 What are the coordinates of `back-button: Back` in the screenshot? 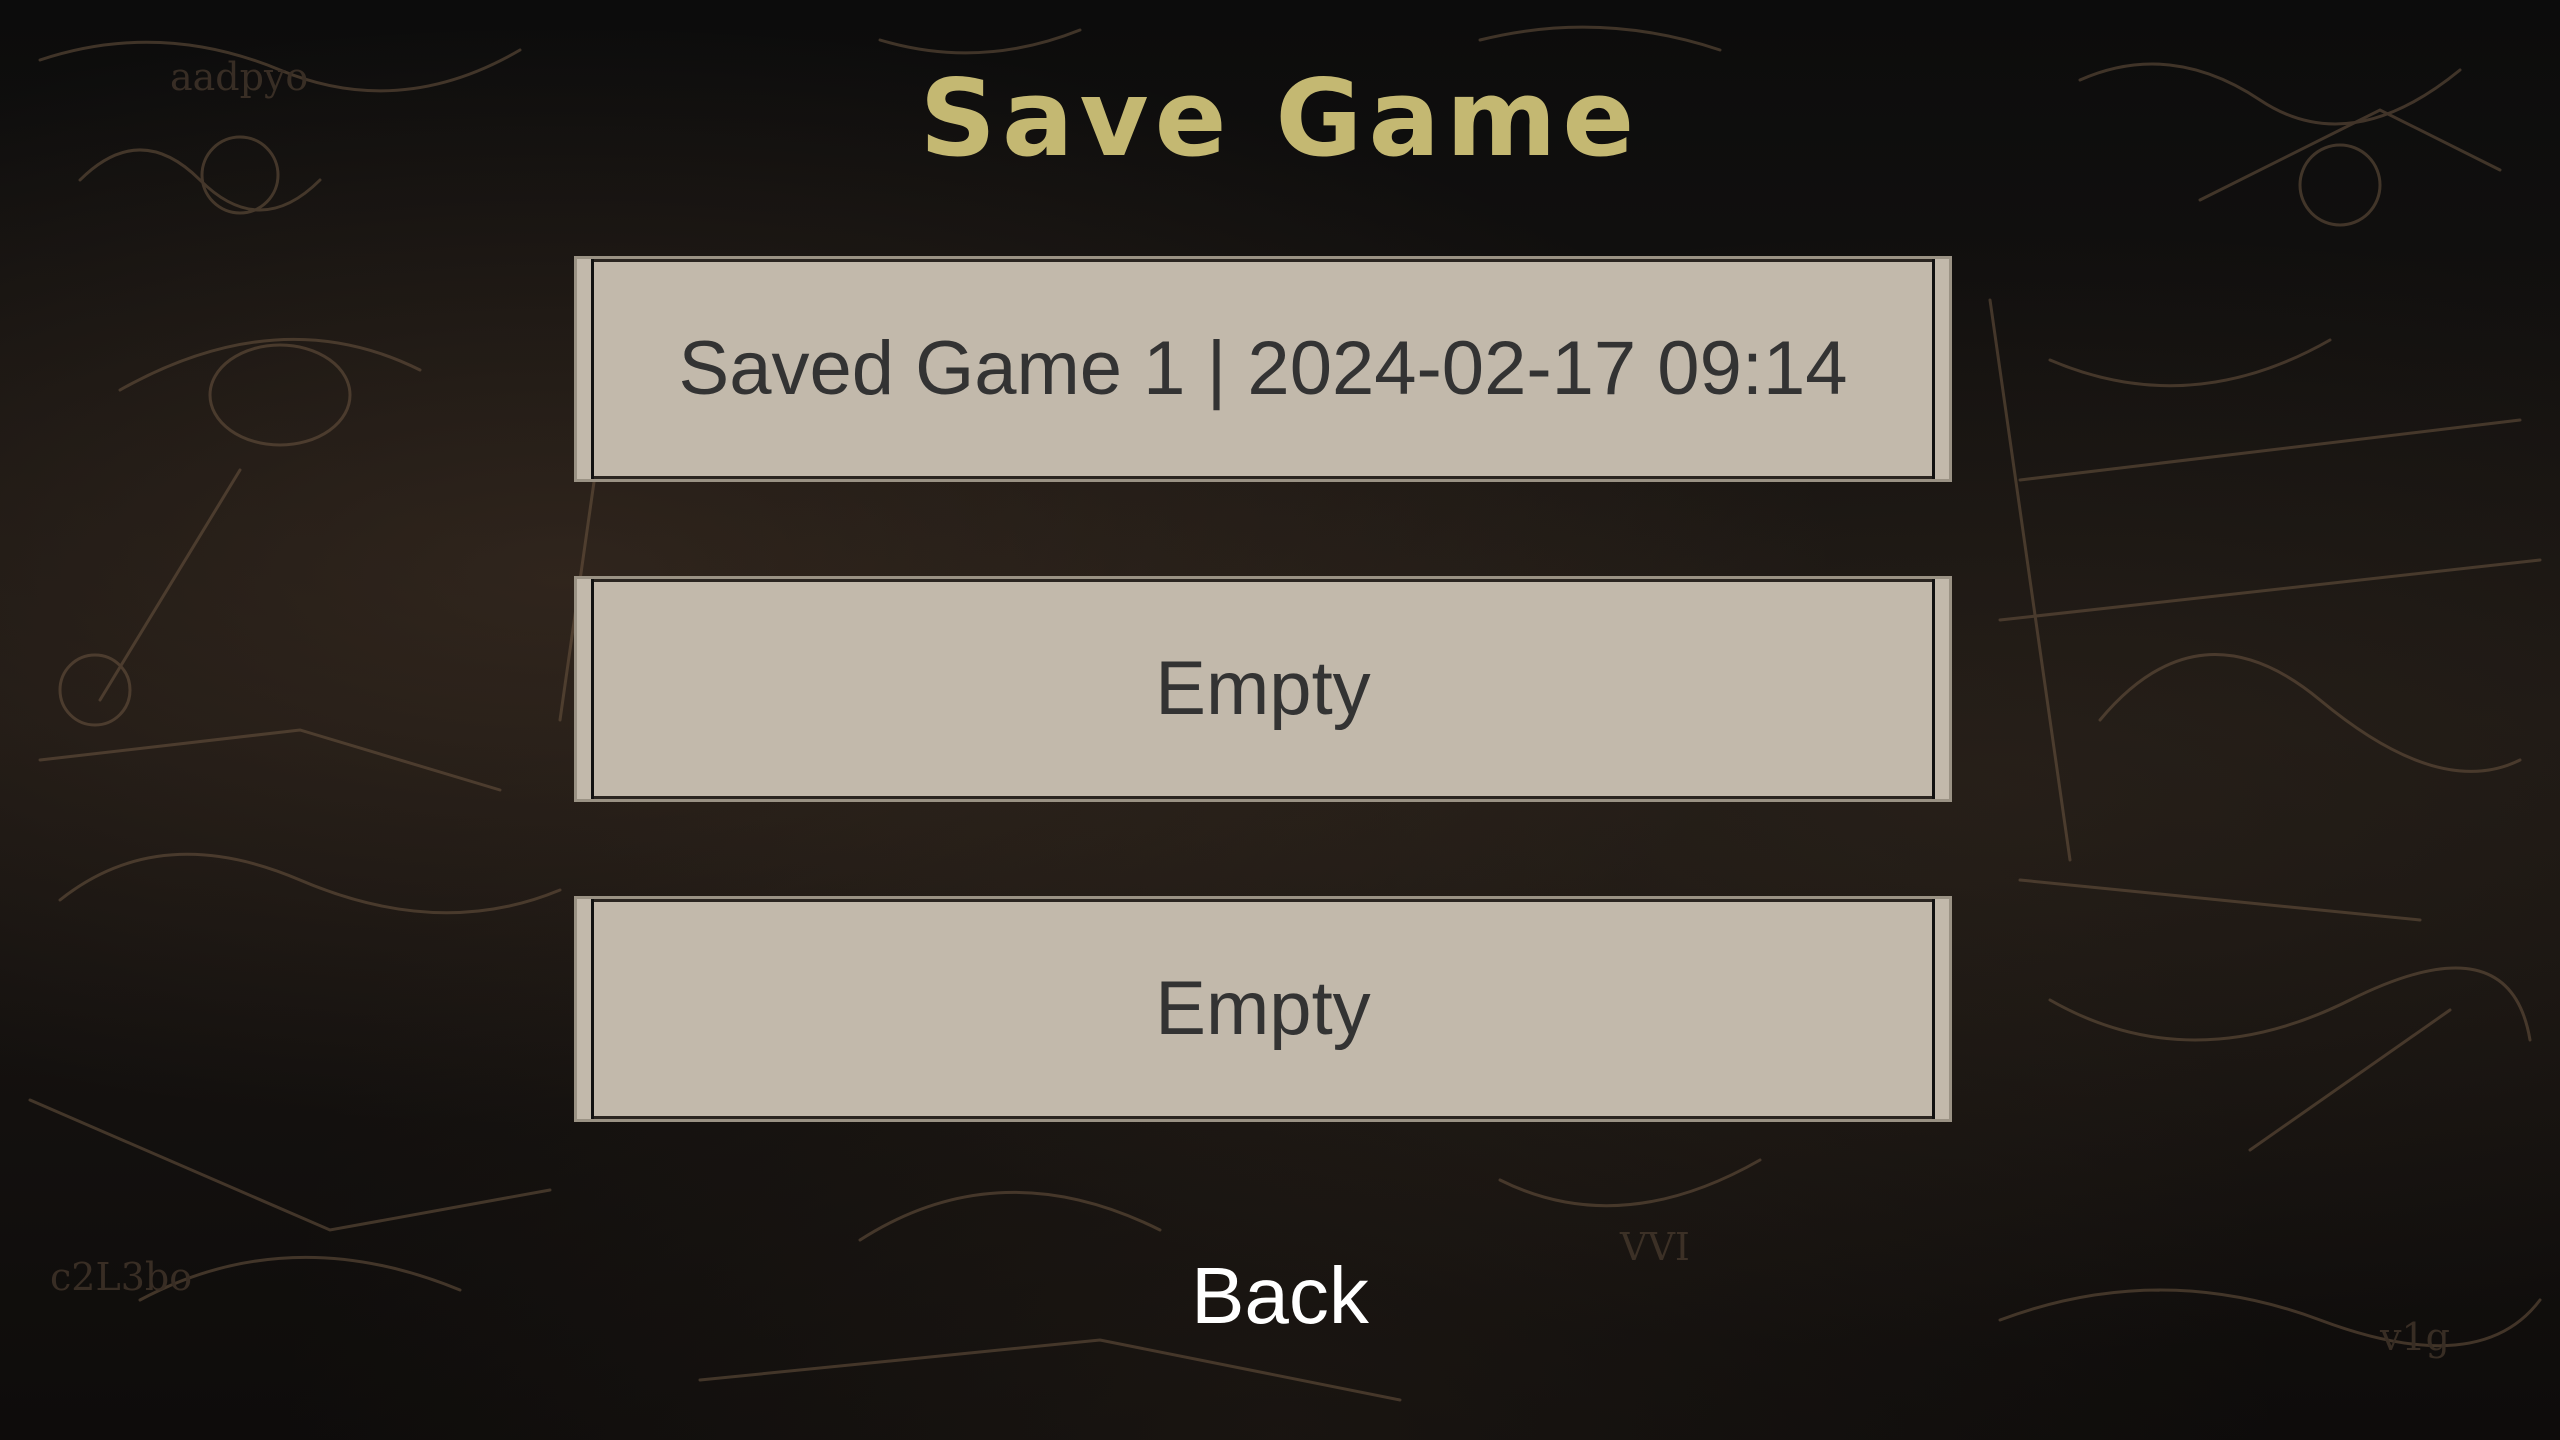 It's located at (1280, 1296).